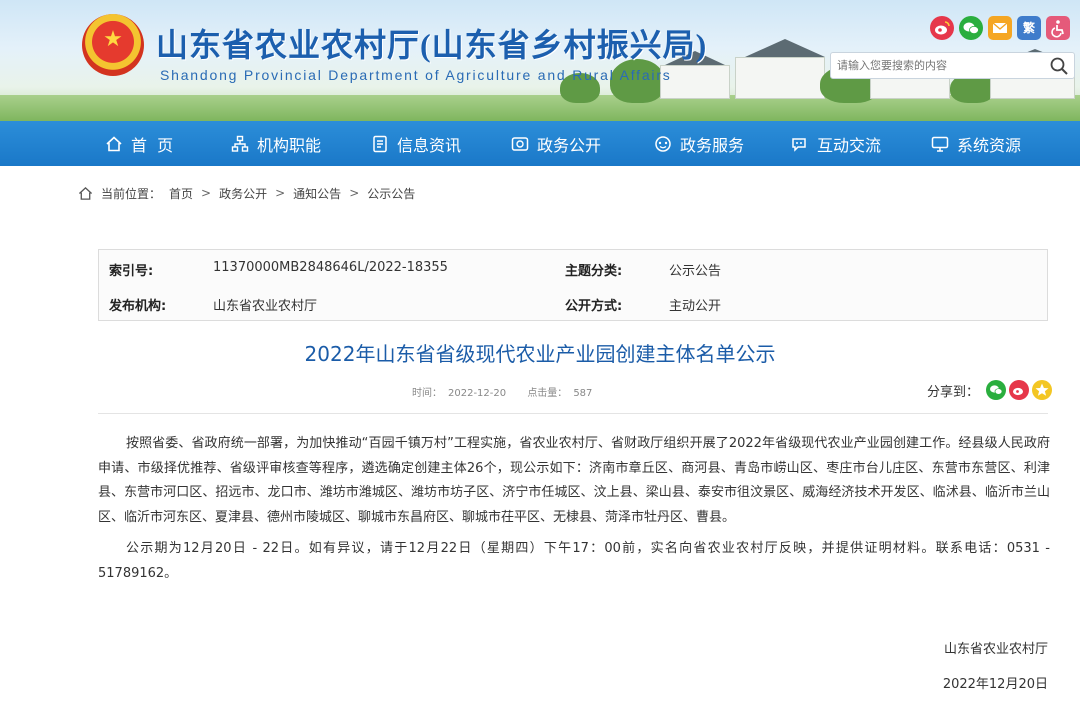  I want to click on site-title: 山东省农业农村厅(山东省乡村振兴局), so click(432, 45).